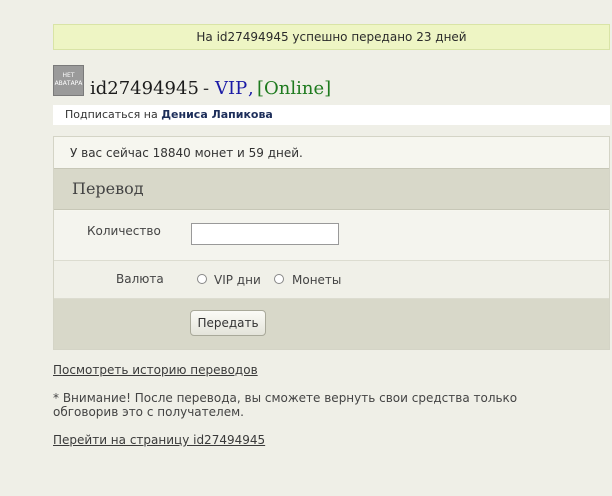 The image size is (612, 496). What do you see at coordinates (331, 115) in the screenshot?
I see `subscribe-bar: Подписаться на Дениса Лапикова` at bounding box center [331, 115].